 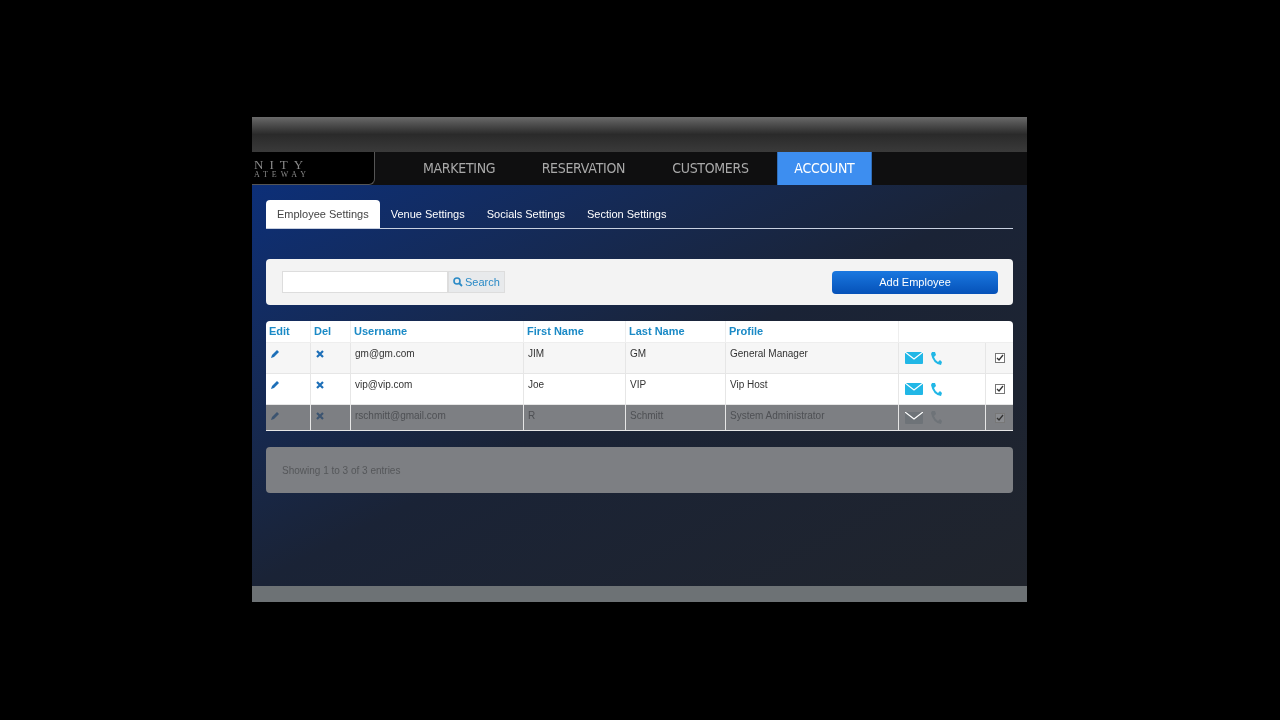 I want to click on table-cell: JIM, so click(x=536, y=353).